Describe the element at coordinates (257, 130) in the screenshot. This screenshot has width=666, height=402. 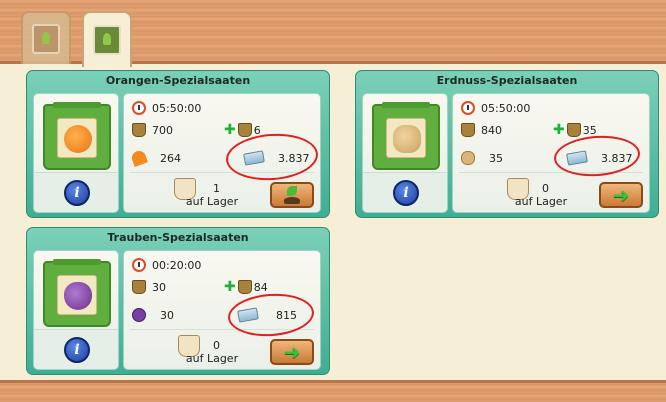
I see `bonus-value: 6` at that location.